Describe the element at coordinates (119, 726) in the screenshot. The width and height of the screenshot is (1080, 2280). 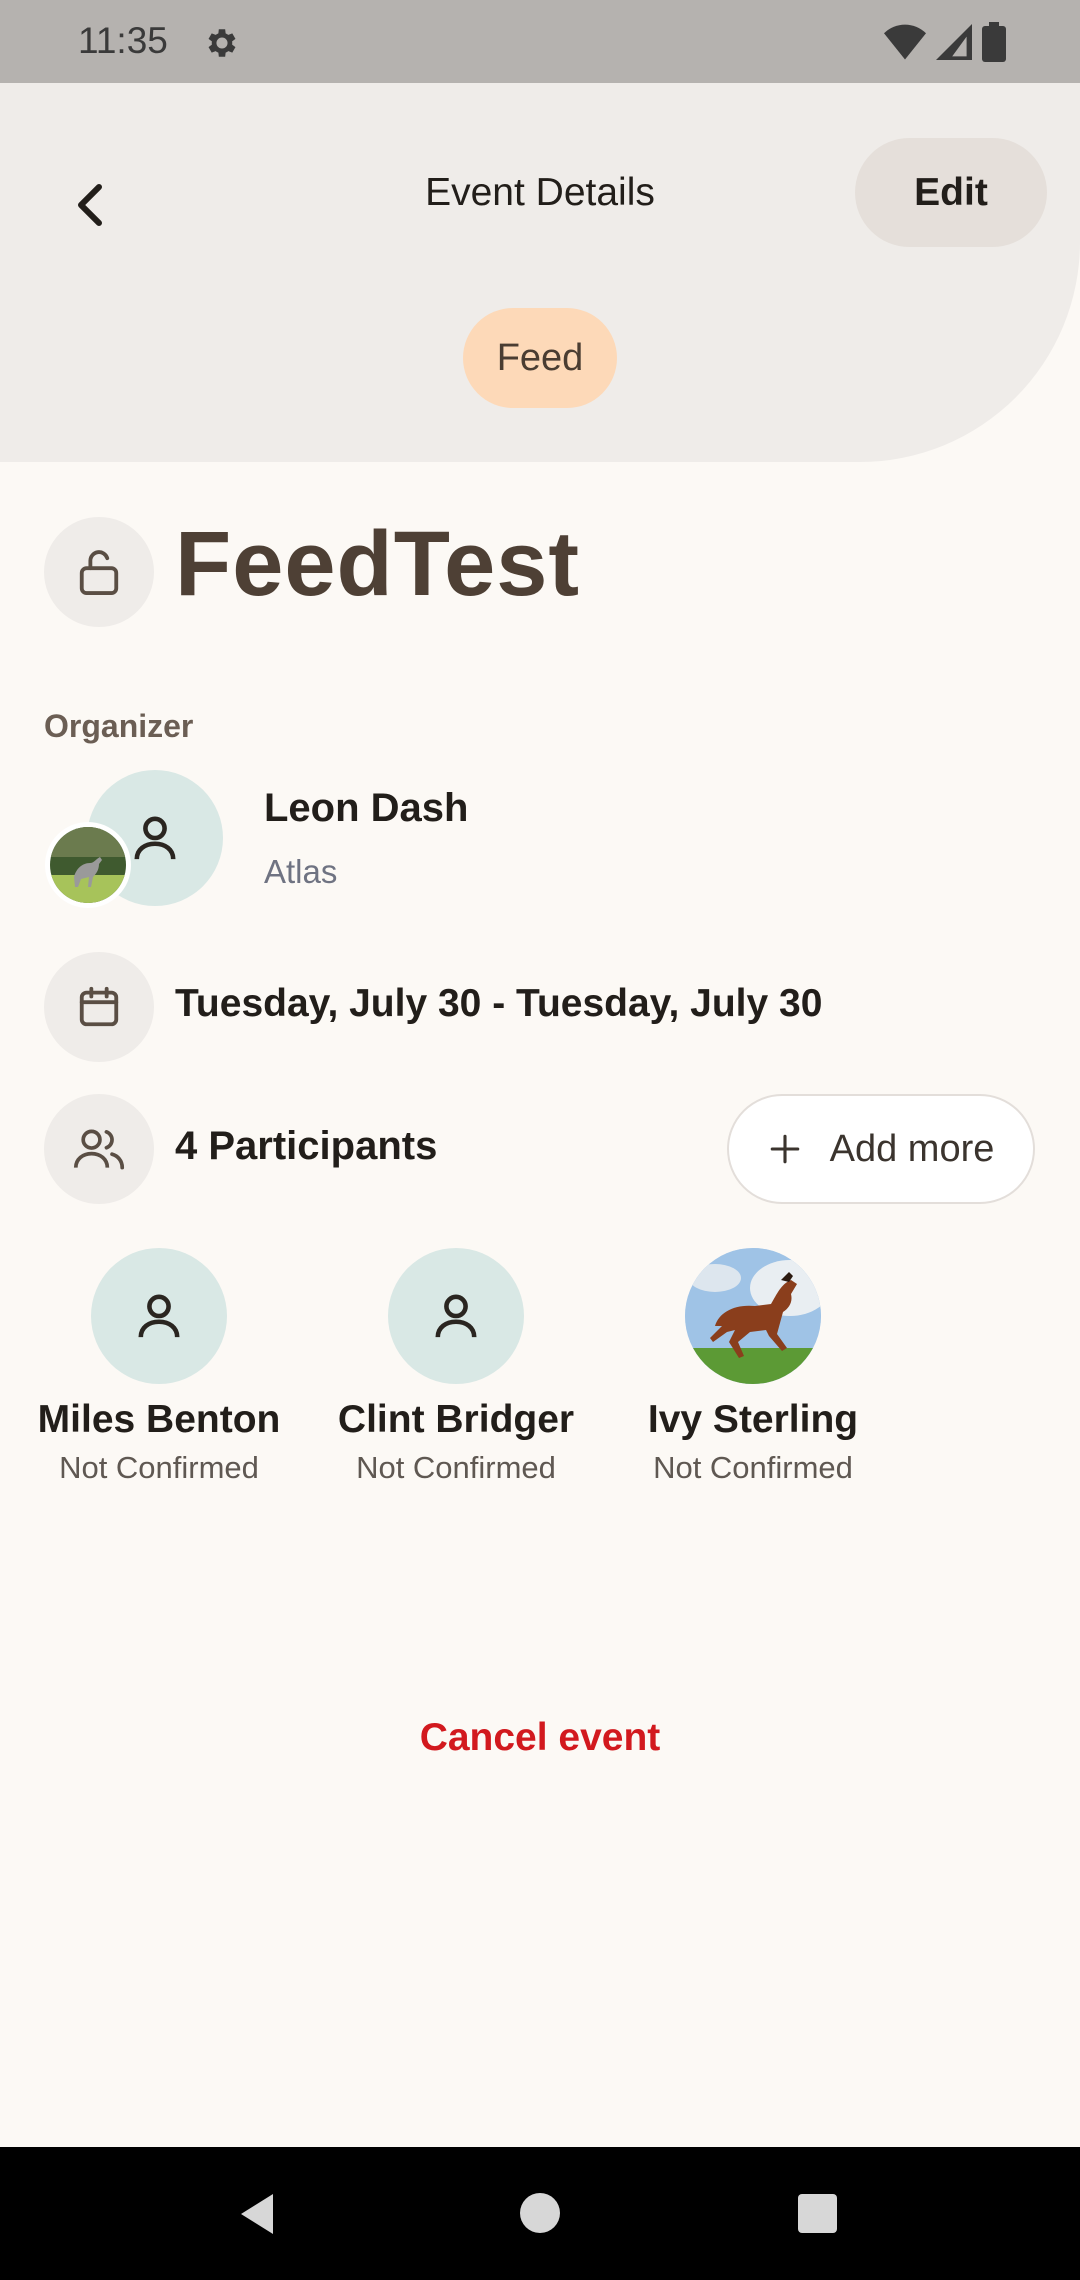
I see `organizer-label: Organizer` at that location.